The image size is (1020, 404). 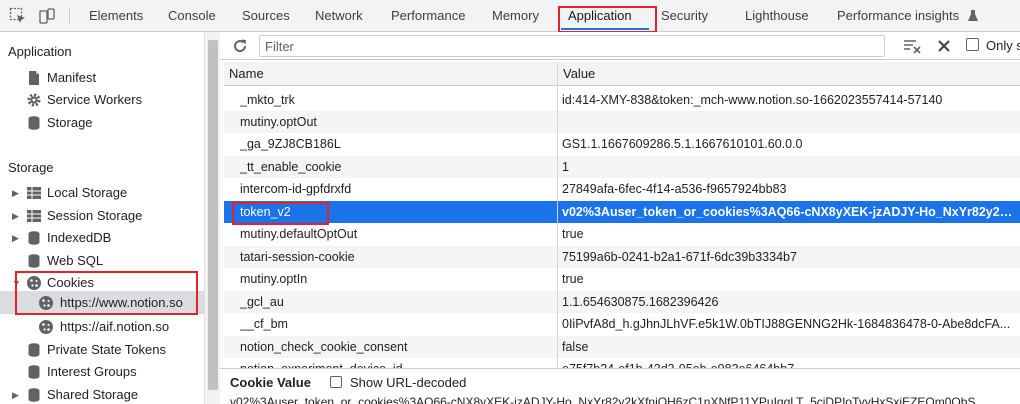 What do you see at coordinates (192, 15) in the screenshot?
I see `tab-console: Console` at bounding box center [192, 15].